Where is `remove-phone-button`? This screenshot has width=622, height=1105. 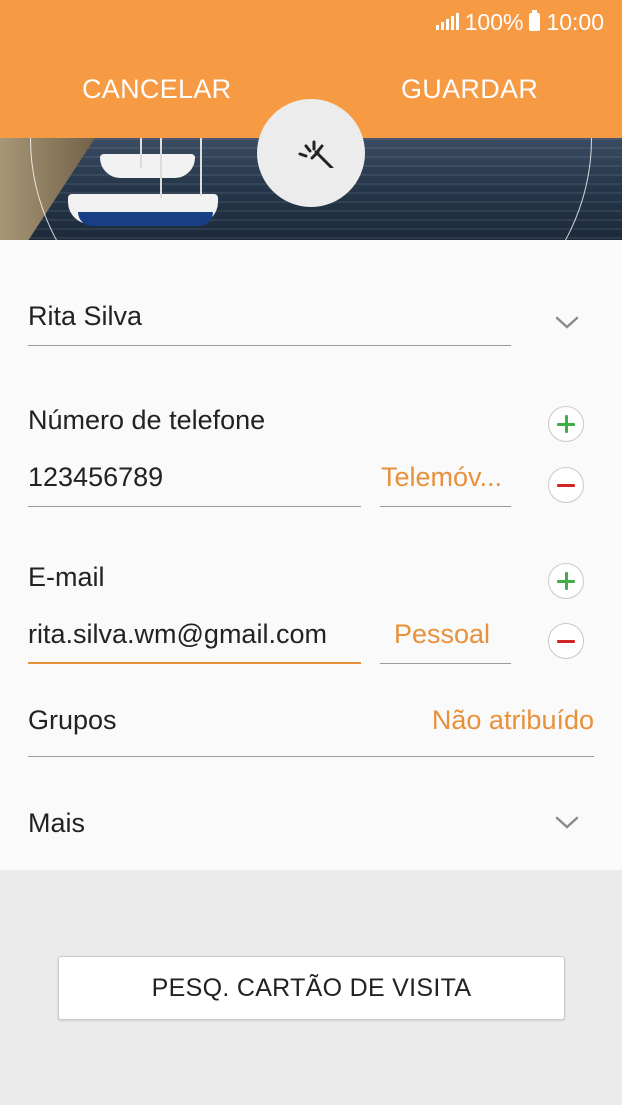
remove-phone-button is located at coordinates (566, 485).